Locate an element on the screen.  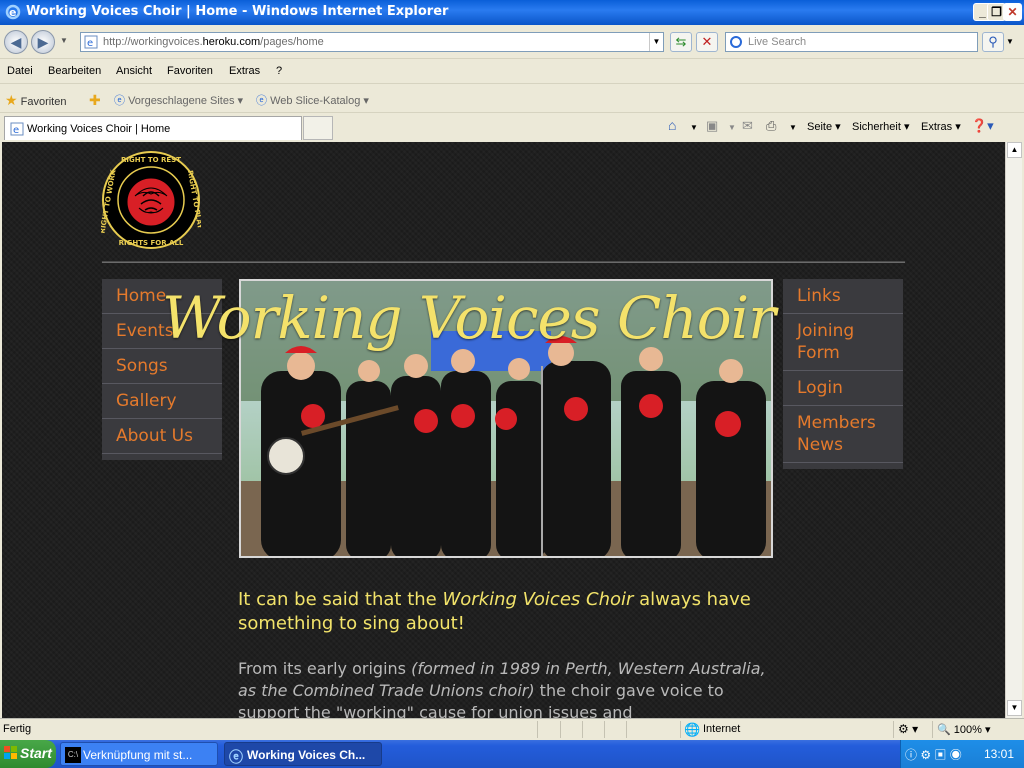
search-input: Live Search is located at coordinates (851, 42).